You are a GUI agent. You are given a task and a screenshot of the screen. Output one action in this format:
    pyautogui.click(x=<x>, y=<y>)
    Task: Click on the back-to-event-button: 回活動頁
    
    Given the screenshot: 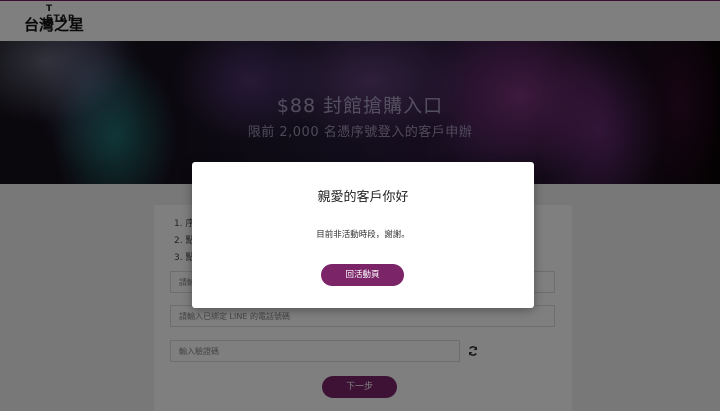 What is the action you would take?
    pyautogui.click(x=362, y=275)
    